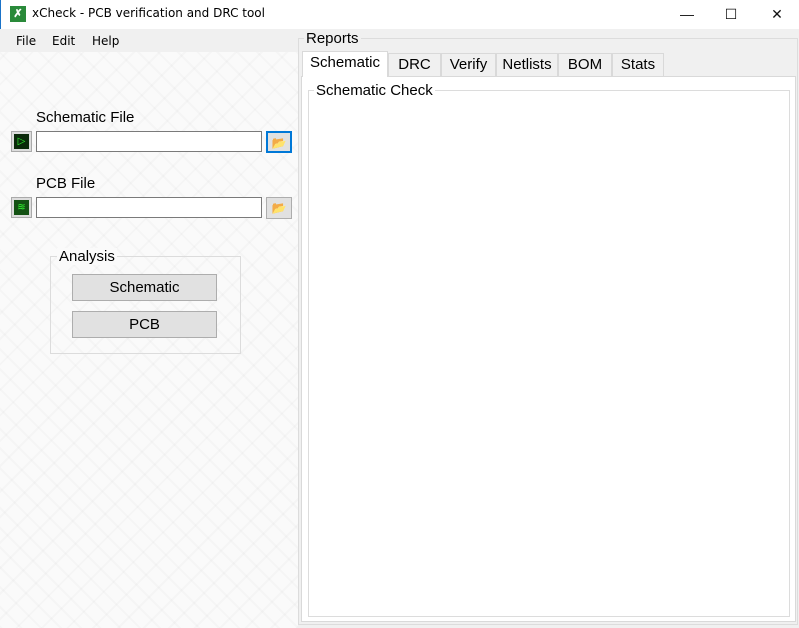  Describe the element at coordinates (687, 14) in the screenshot. I see `minimize-button: —` at that location.